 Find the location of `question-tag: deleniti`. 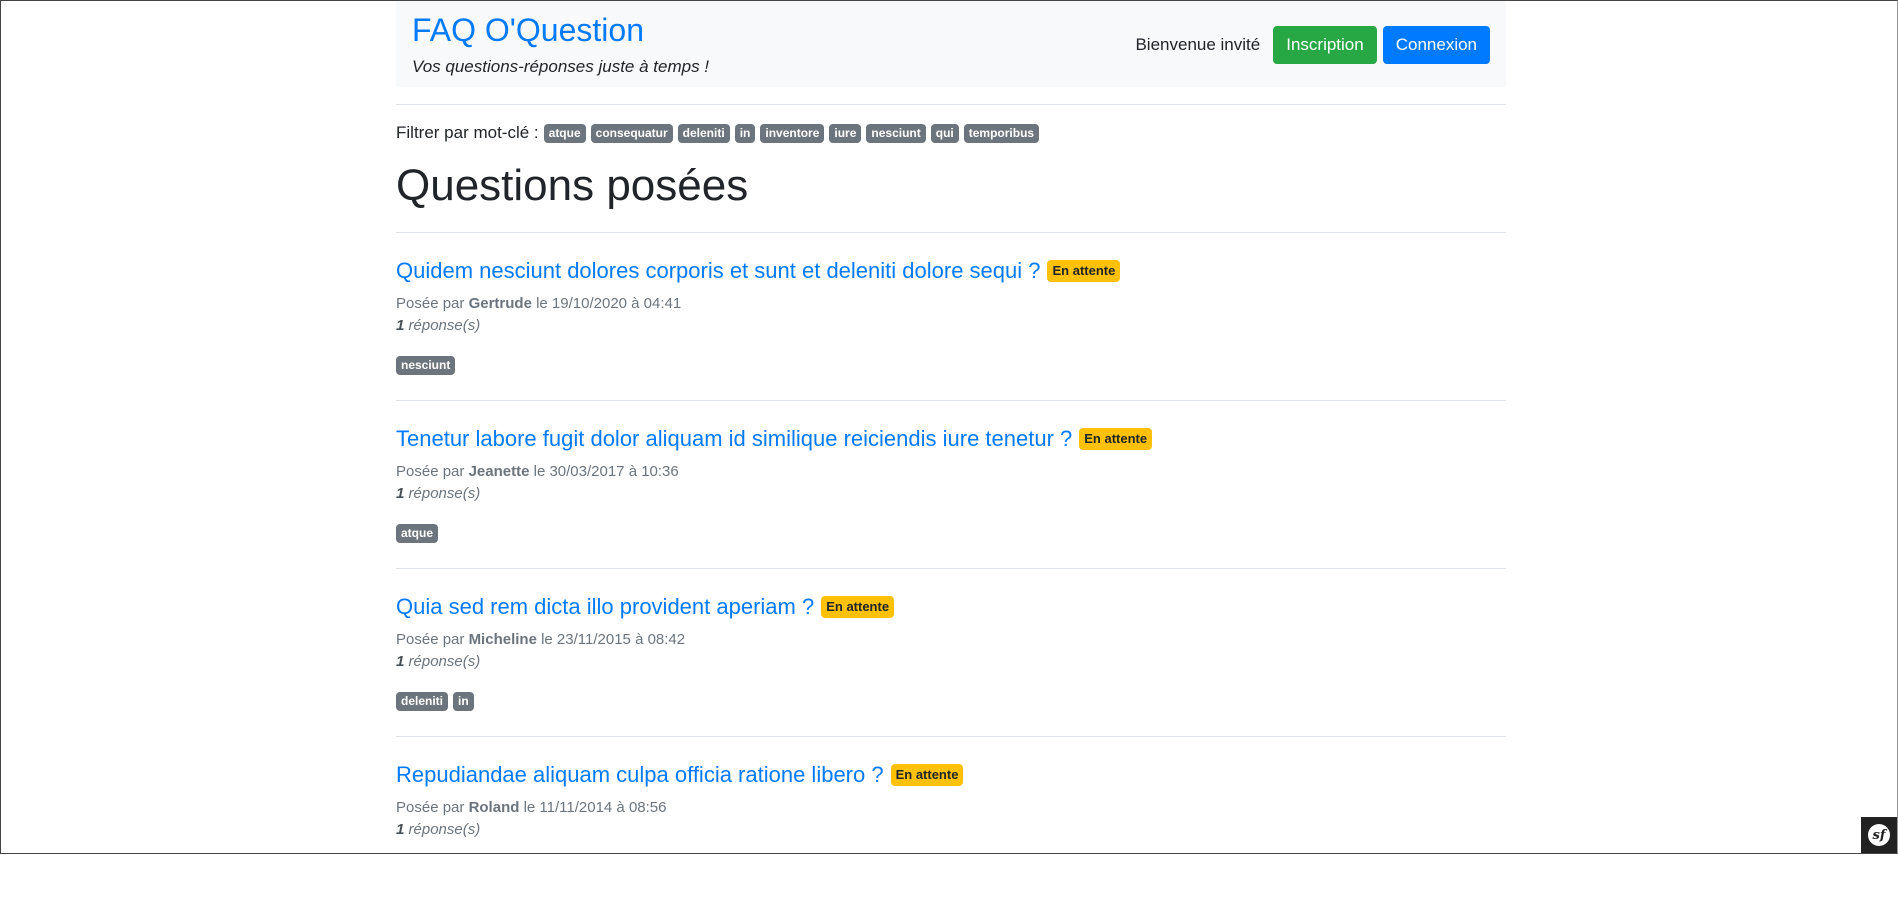

question-tag: deleniti is located at coordinates (422, 701).